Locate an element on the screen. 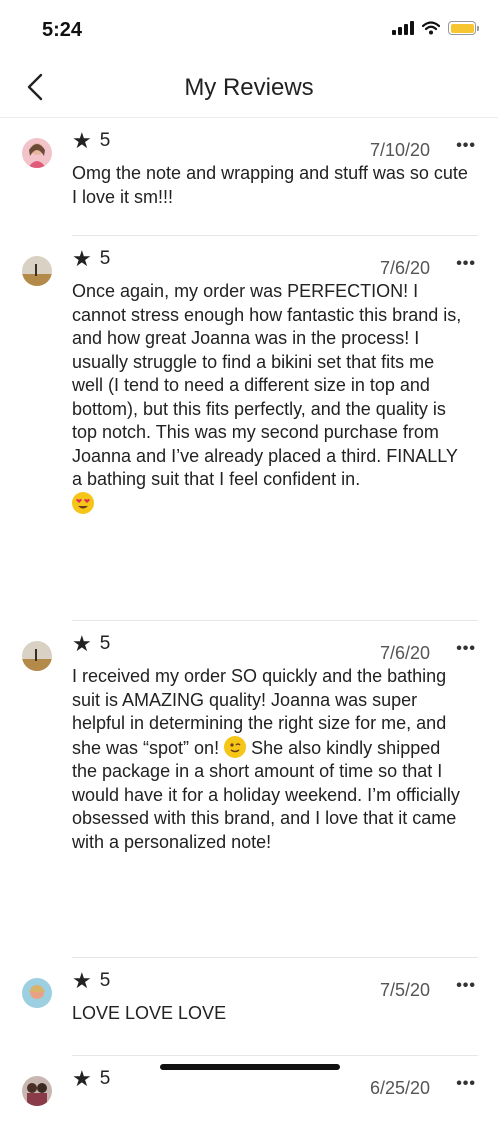  signal-icon is located at coordinates (403, 28).